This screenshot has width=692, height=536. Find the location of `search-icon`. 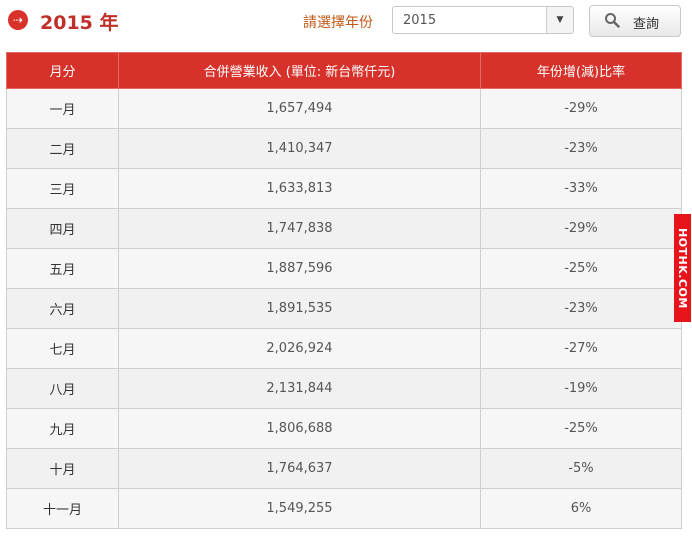

search-icon is located at coordinates (612, 20).